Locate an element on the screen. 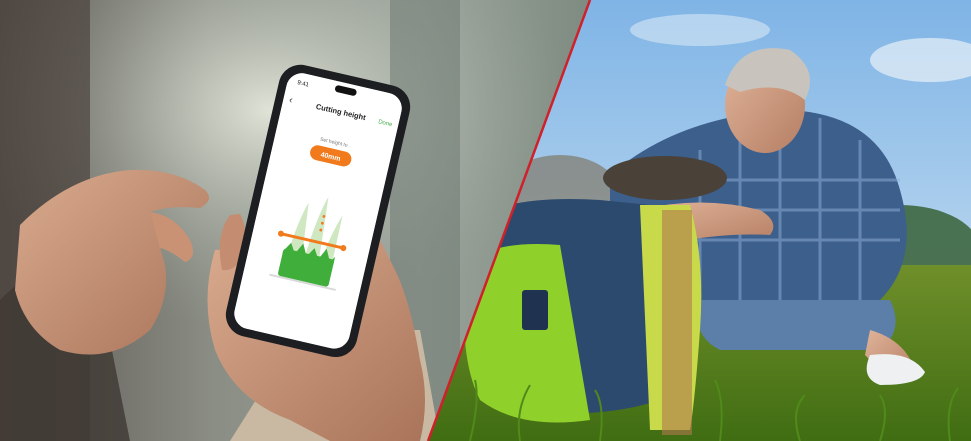 The width and height of the screenshot is (971, 441). mower-wheel is located at coordinates (665, 178).